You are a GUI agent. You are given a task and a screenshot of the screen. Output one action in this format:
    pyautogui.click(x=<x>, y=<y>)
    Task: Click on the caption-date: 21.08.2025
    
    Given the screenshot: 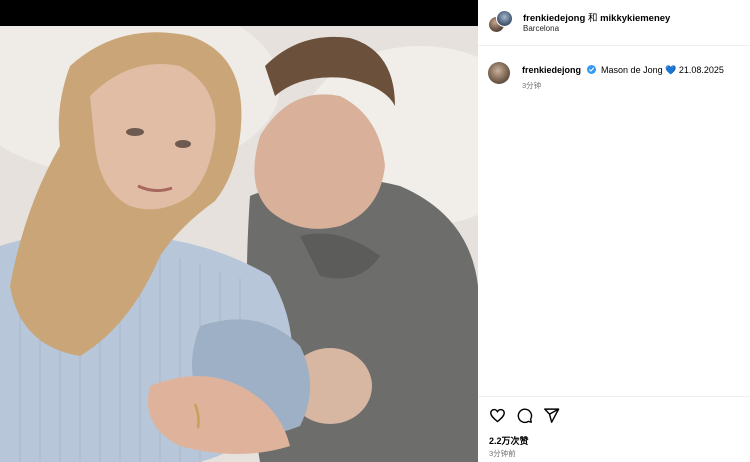 What is the action you would take?
    pyautogui.click(x=701, y=70)
    